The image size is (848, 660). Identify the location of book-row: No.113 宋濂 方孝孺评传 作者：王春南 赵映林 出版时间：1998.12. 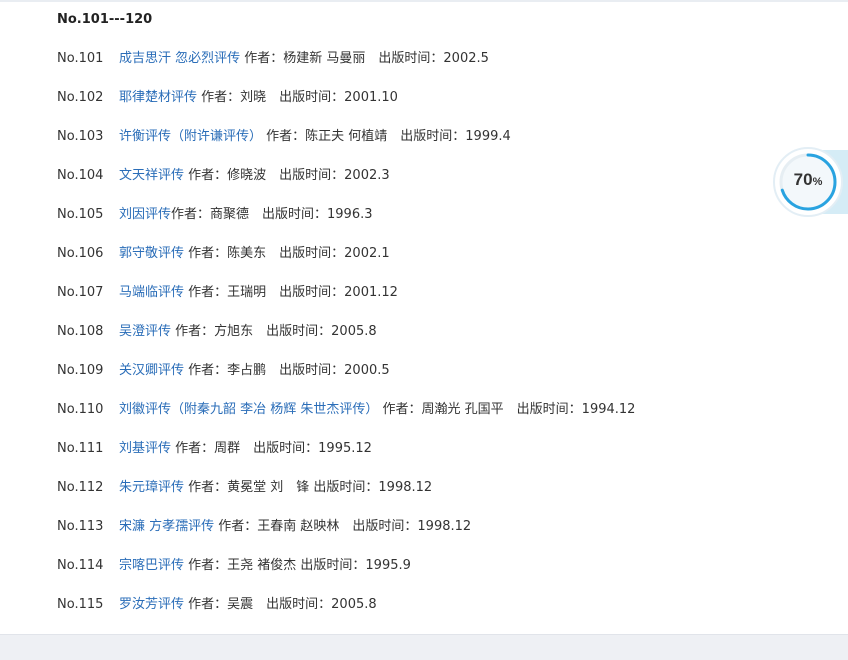
(417, 537).